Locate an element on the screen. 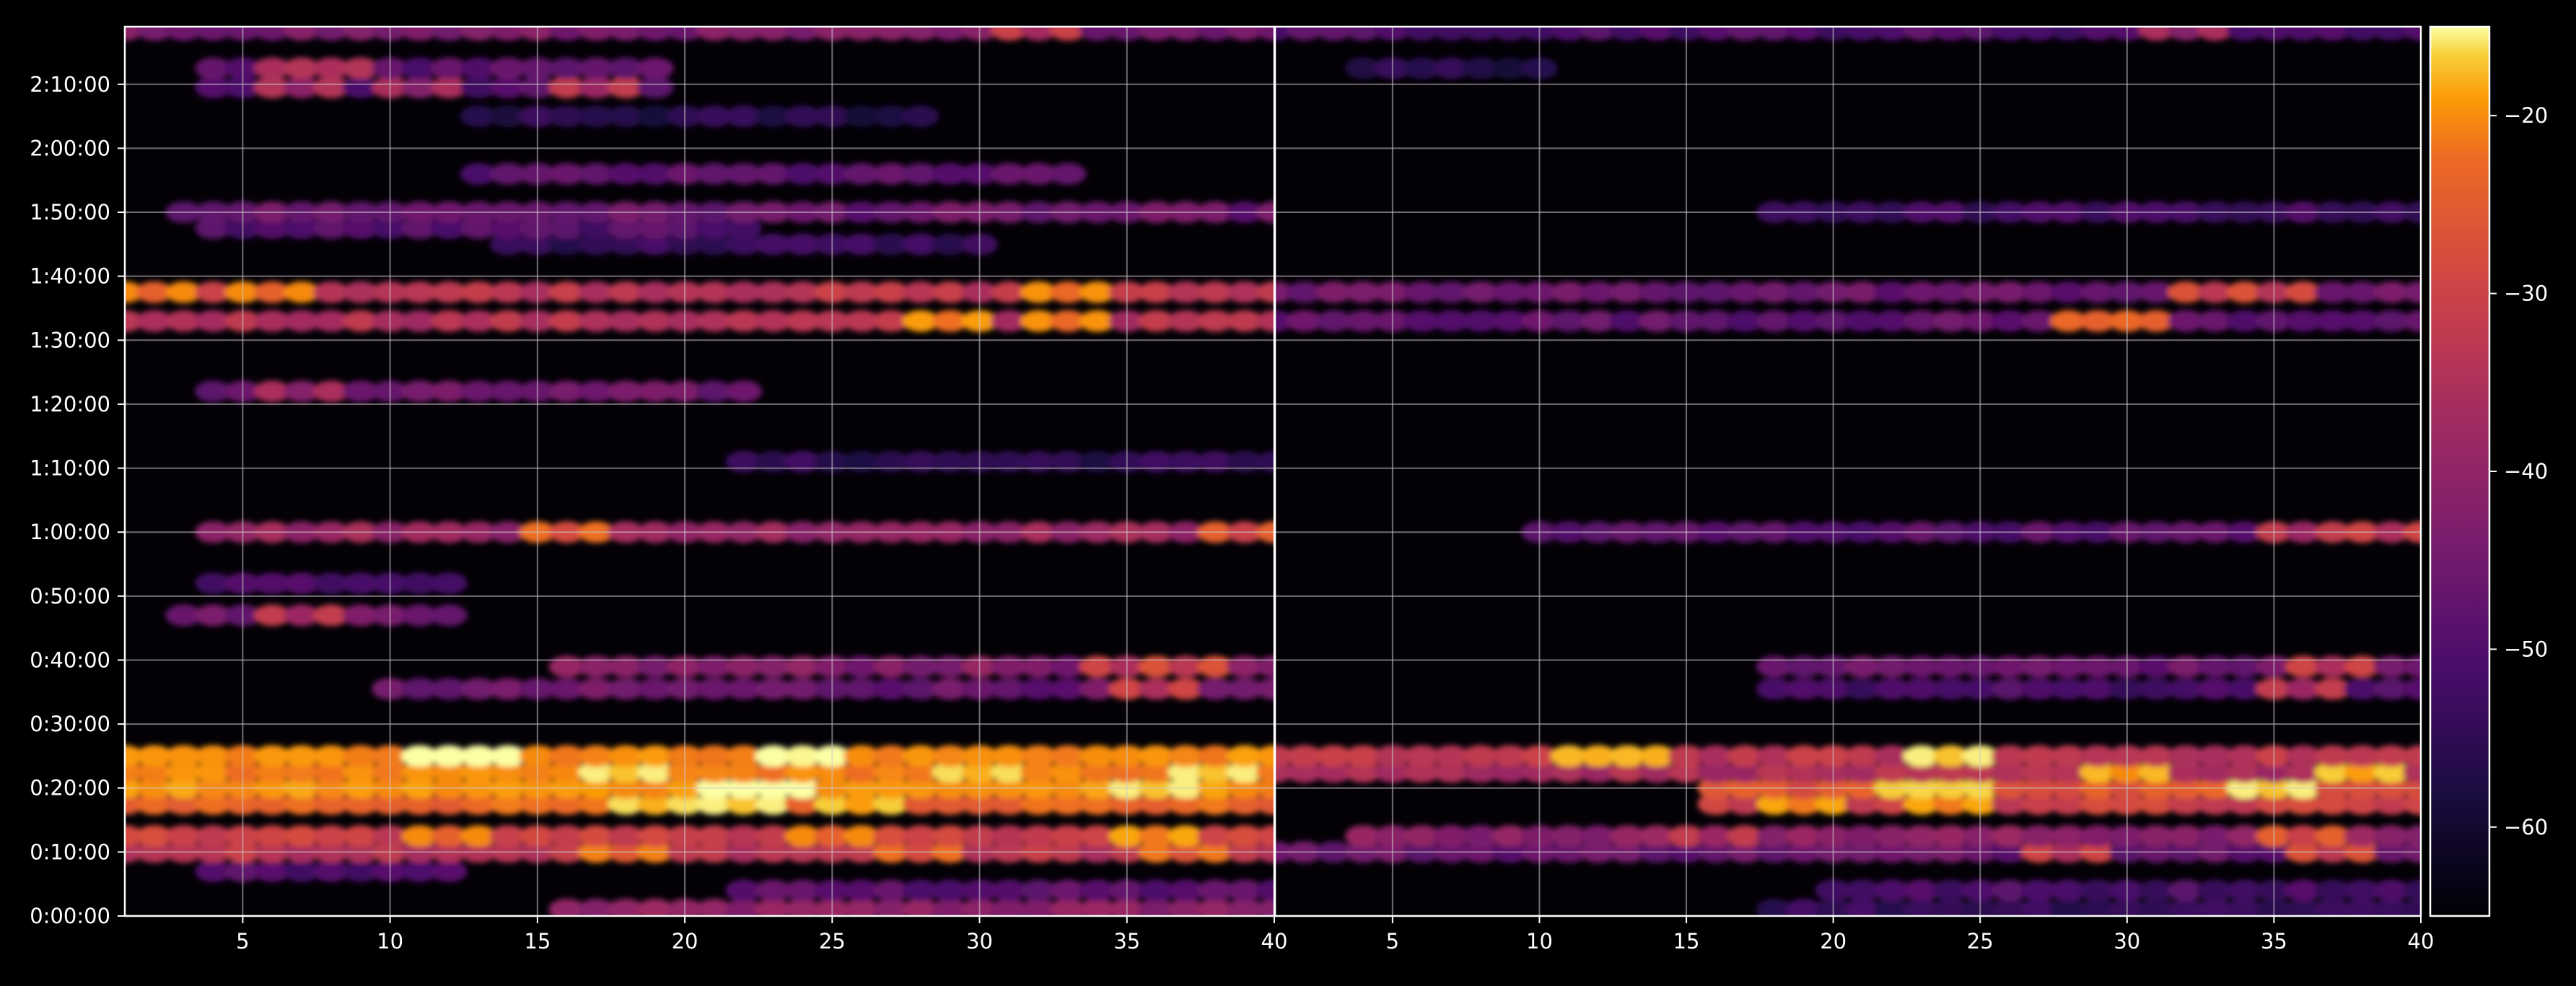  colorbar-tick-label: −60 is located at coordinates (2526, 827).